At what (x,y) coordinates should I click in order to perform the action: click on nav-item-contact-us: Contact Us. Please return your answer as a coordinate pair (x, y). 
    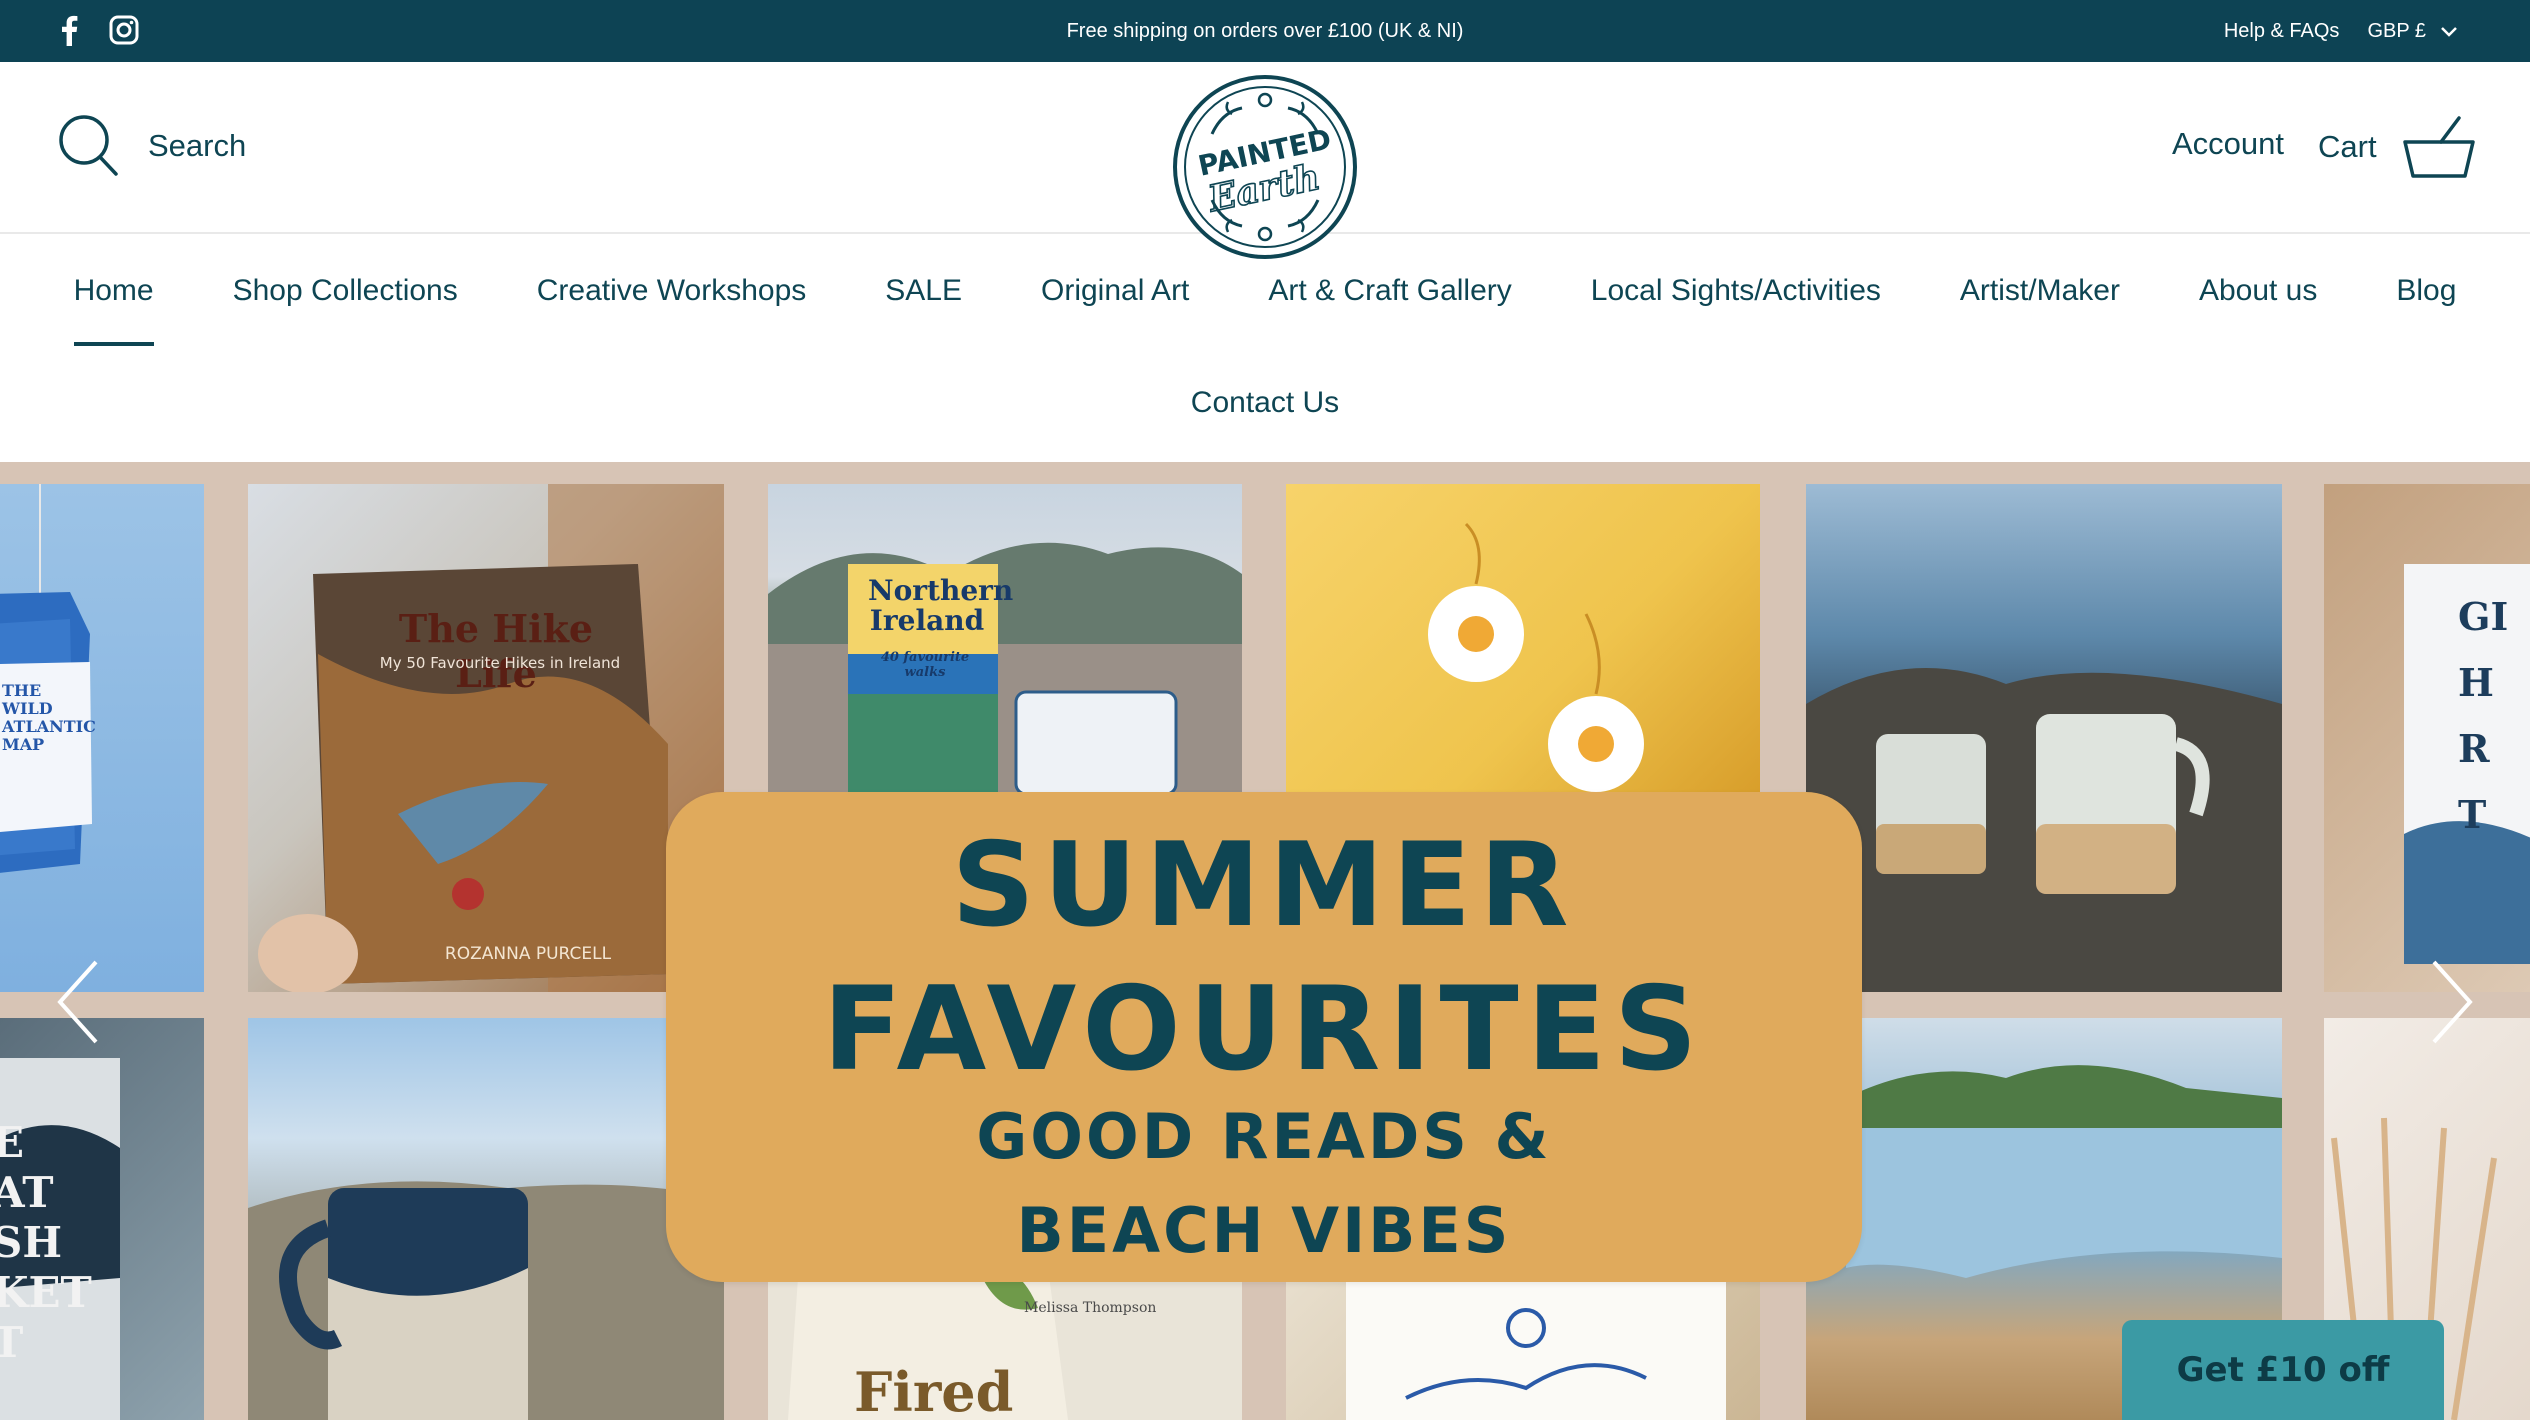
    Looking at the image, I should click on (1265, 403).